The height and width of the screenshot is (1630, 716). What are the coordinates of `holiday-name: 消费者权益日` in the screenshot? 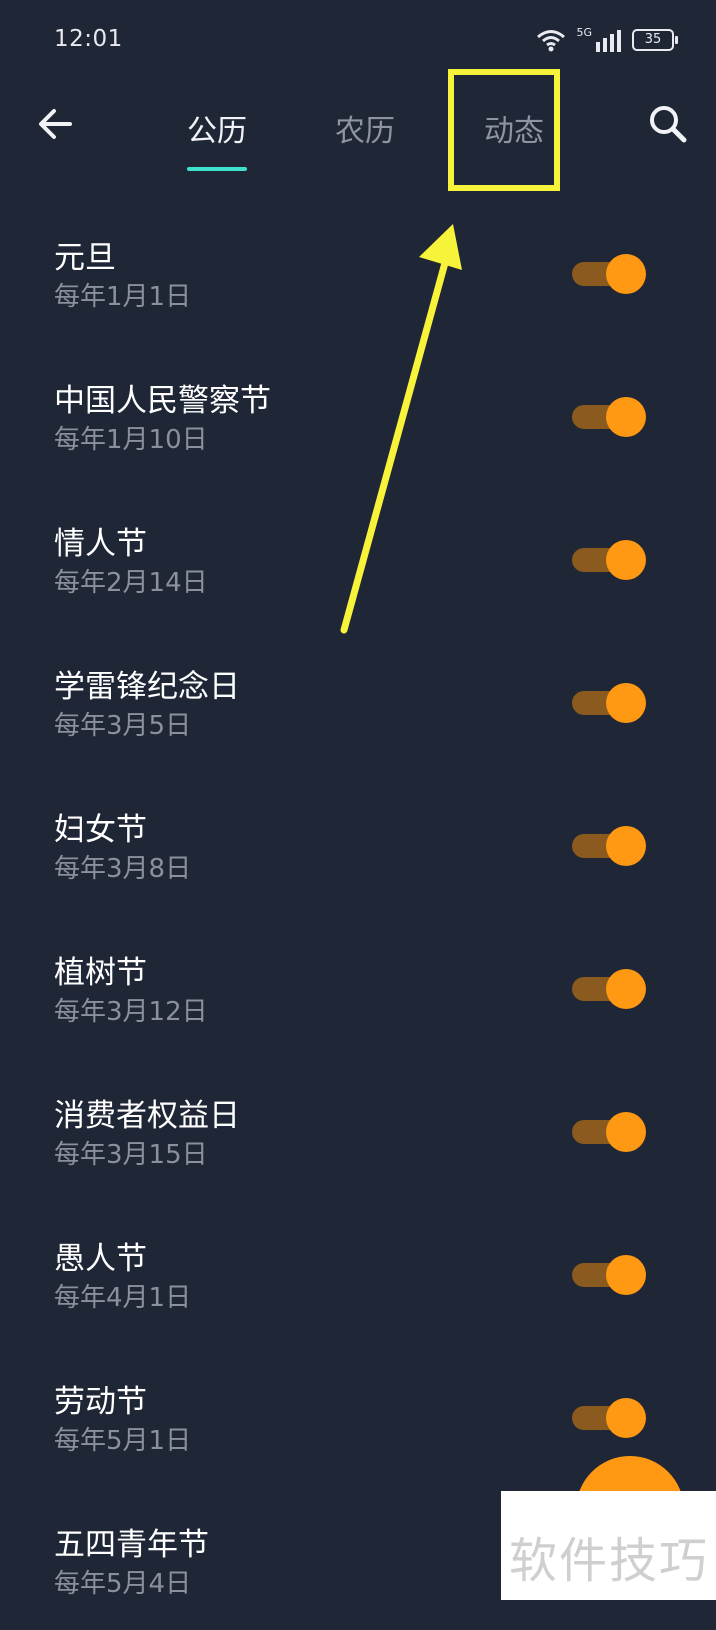 It's located at (147, 1116).